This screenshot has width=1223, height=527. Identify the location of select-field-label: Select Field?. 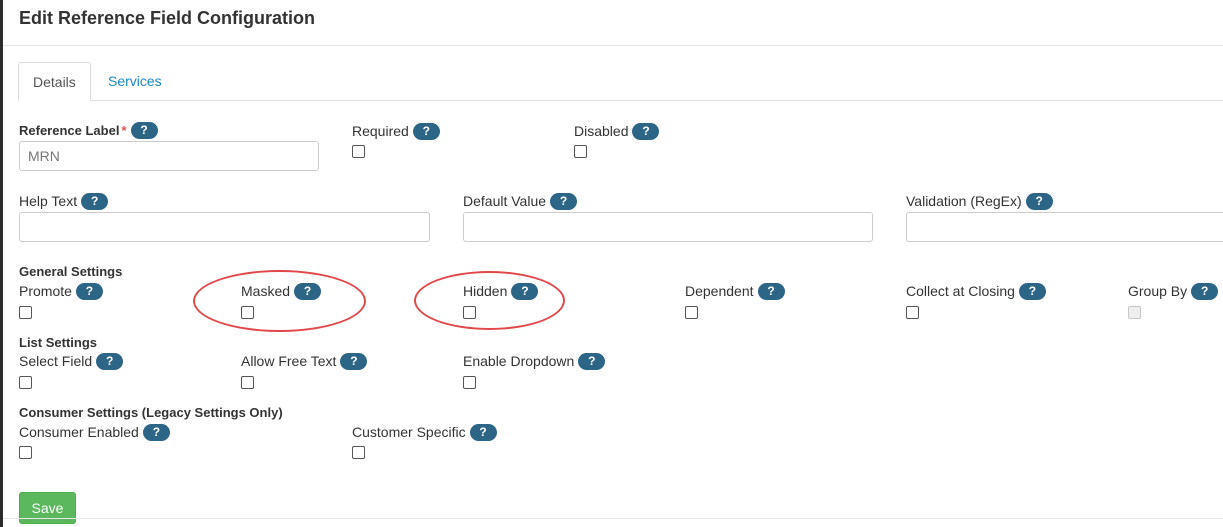
(71, 361).